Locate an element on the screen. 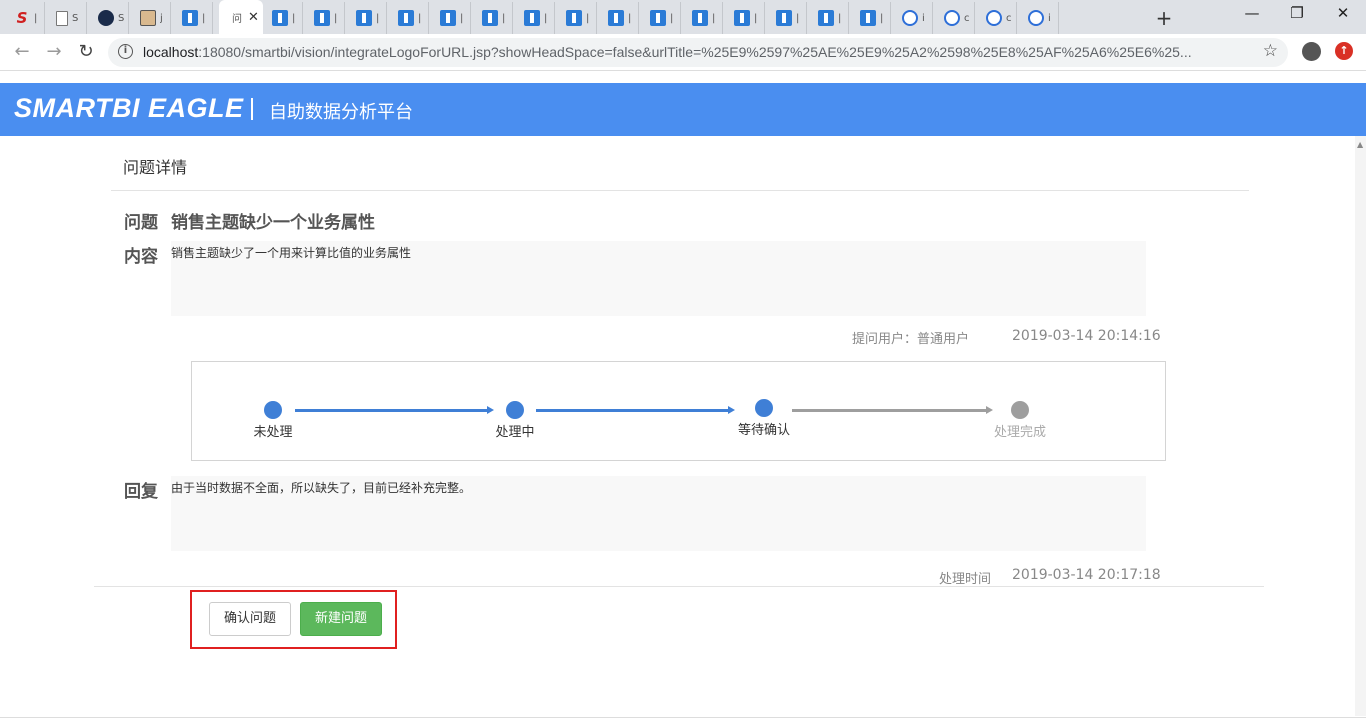  browser-tab-6: | is located at coordinates (283, 18).